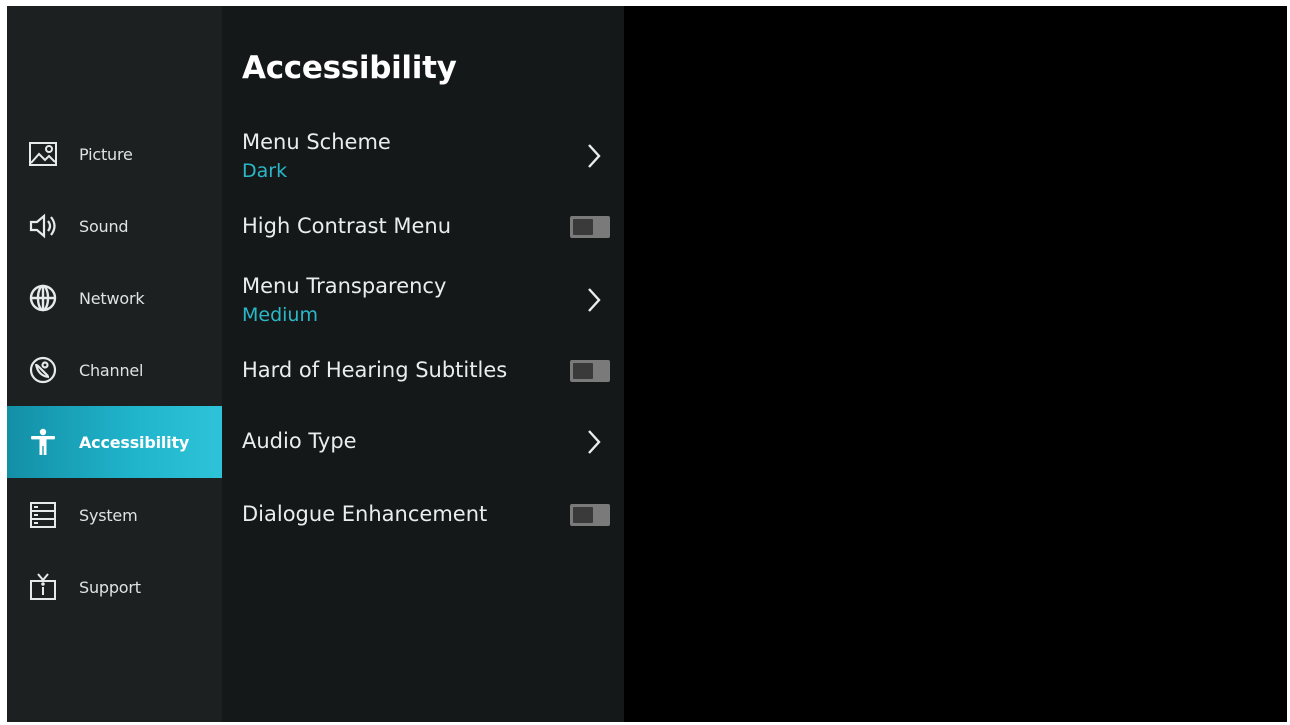 The width and height of the screenshot is (1290, 725). I want to click on setting-audio-type: Audio Type, so click(423, 443).